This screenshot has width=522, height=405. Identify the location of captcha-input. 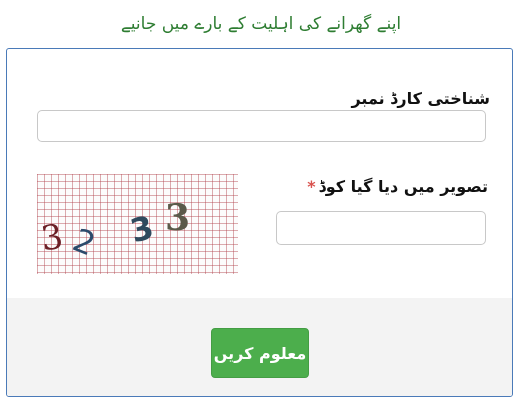
(381, 228).